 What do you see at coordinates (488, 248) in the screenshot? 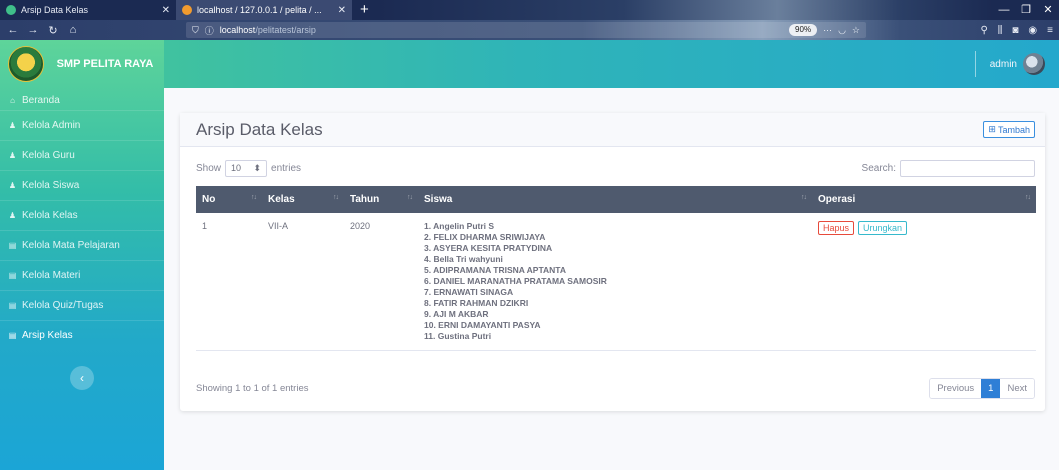
I see `list-item: 3. ASYERA KESITA PRATYDINA` at bounding box center [488, 248].